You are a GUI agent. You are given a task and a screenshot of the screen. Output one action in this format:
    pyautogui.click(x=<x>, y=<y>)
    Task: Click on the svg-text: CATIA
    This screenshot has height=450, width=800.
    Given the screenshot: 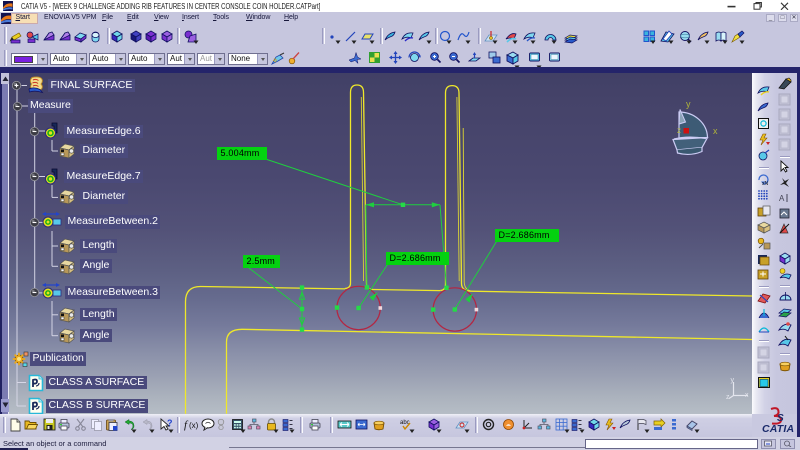 What is the action you would take?
    pyautogui.click(x=778, y=428)
    